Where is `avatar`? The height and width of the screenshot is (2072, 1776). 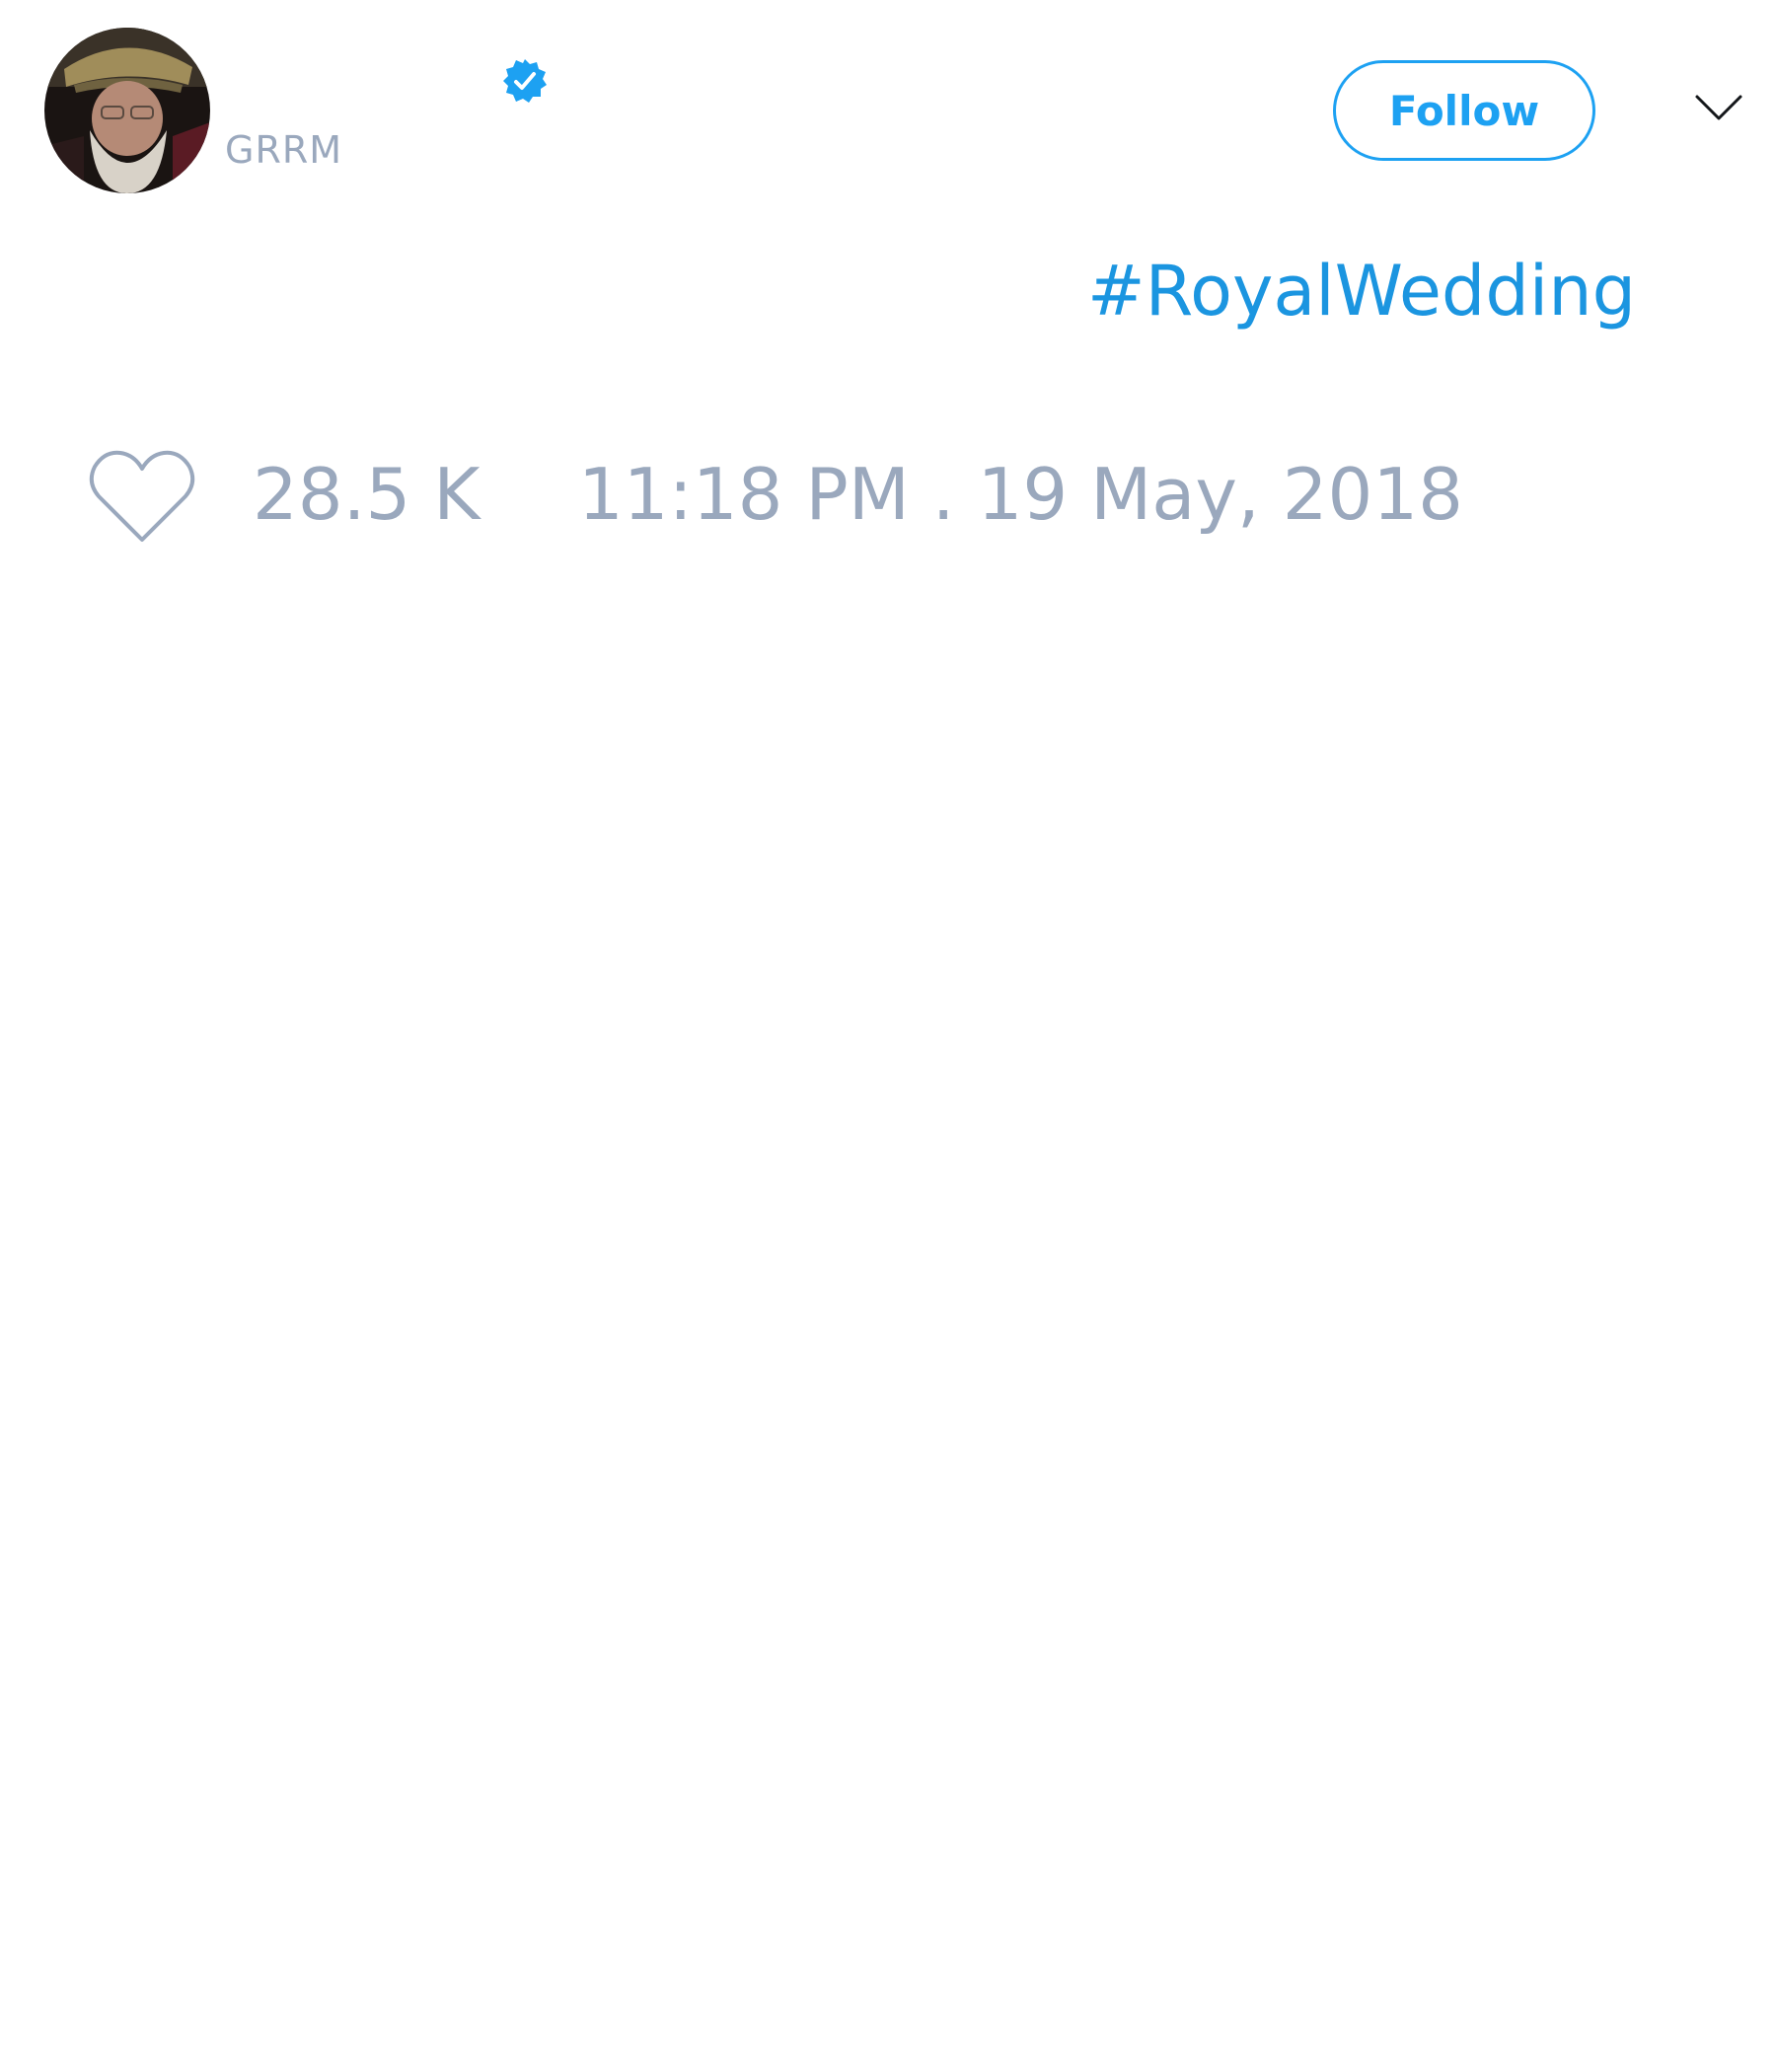 avatar is located at coordinates (127, 111).